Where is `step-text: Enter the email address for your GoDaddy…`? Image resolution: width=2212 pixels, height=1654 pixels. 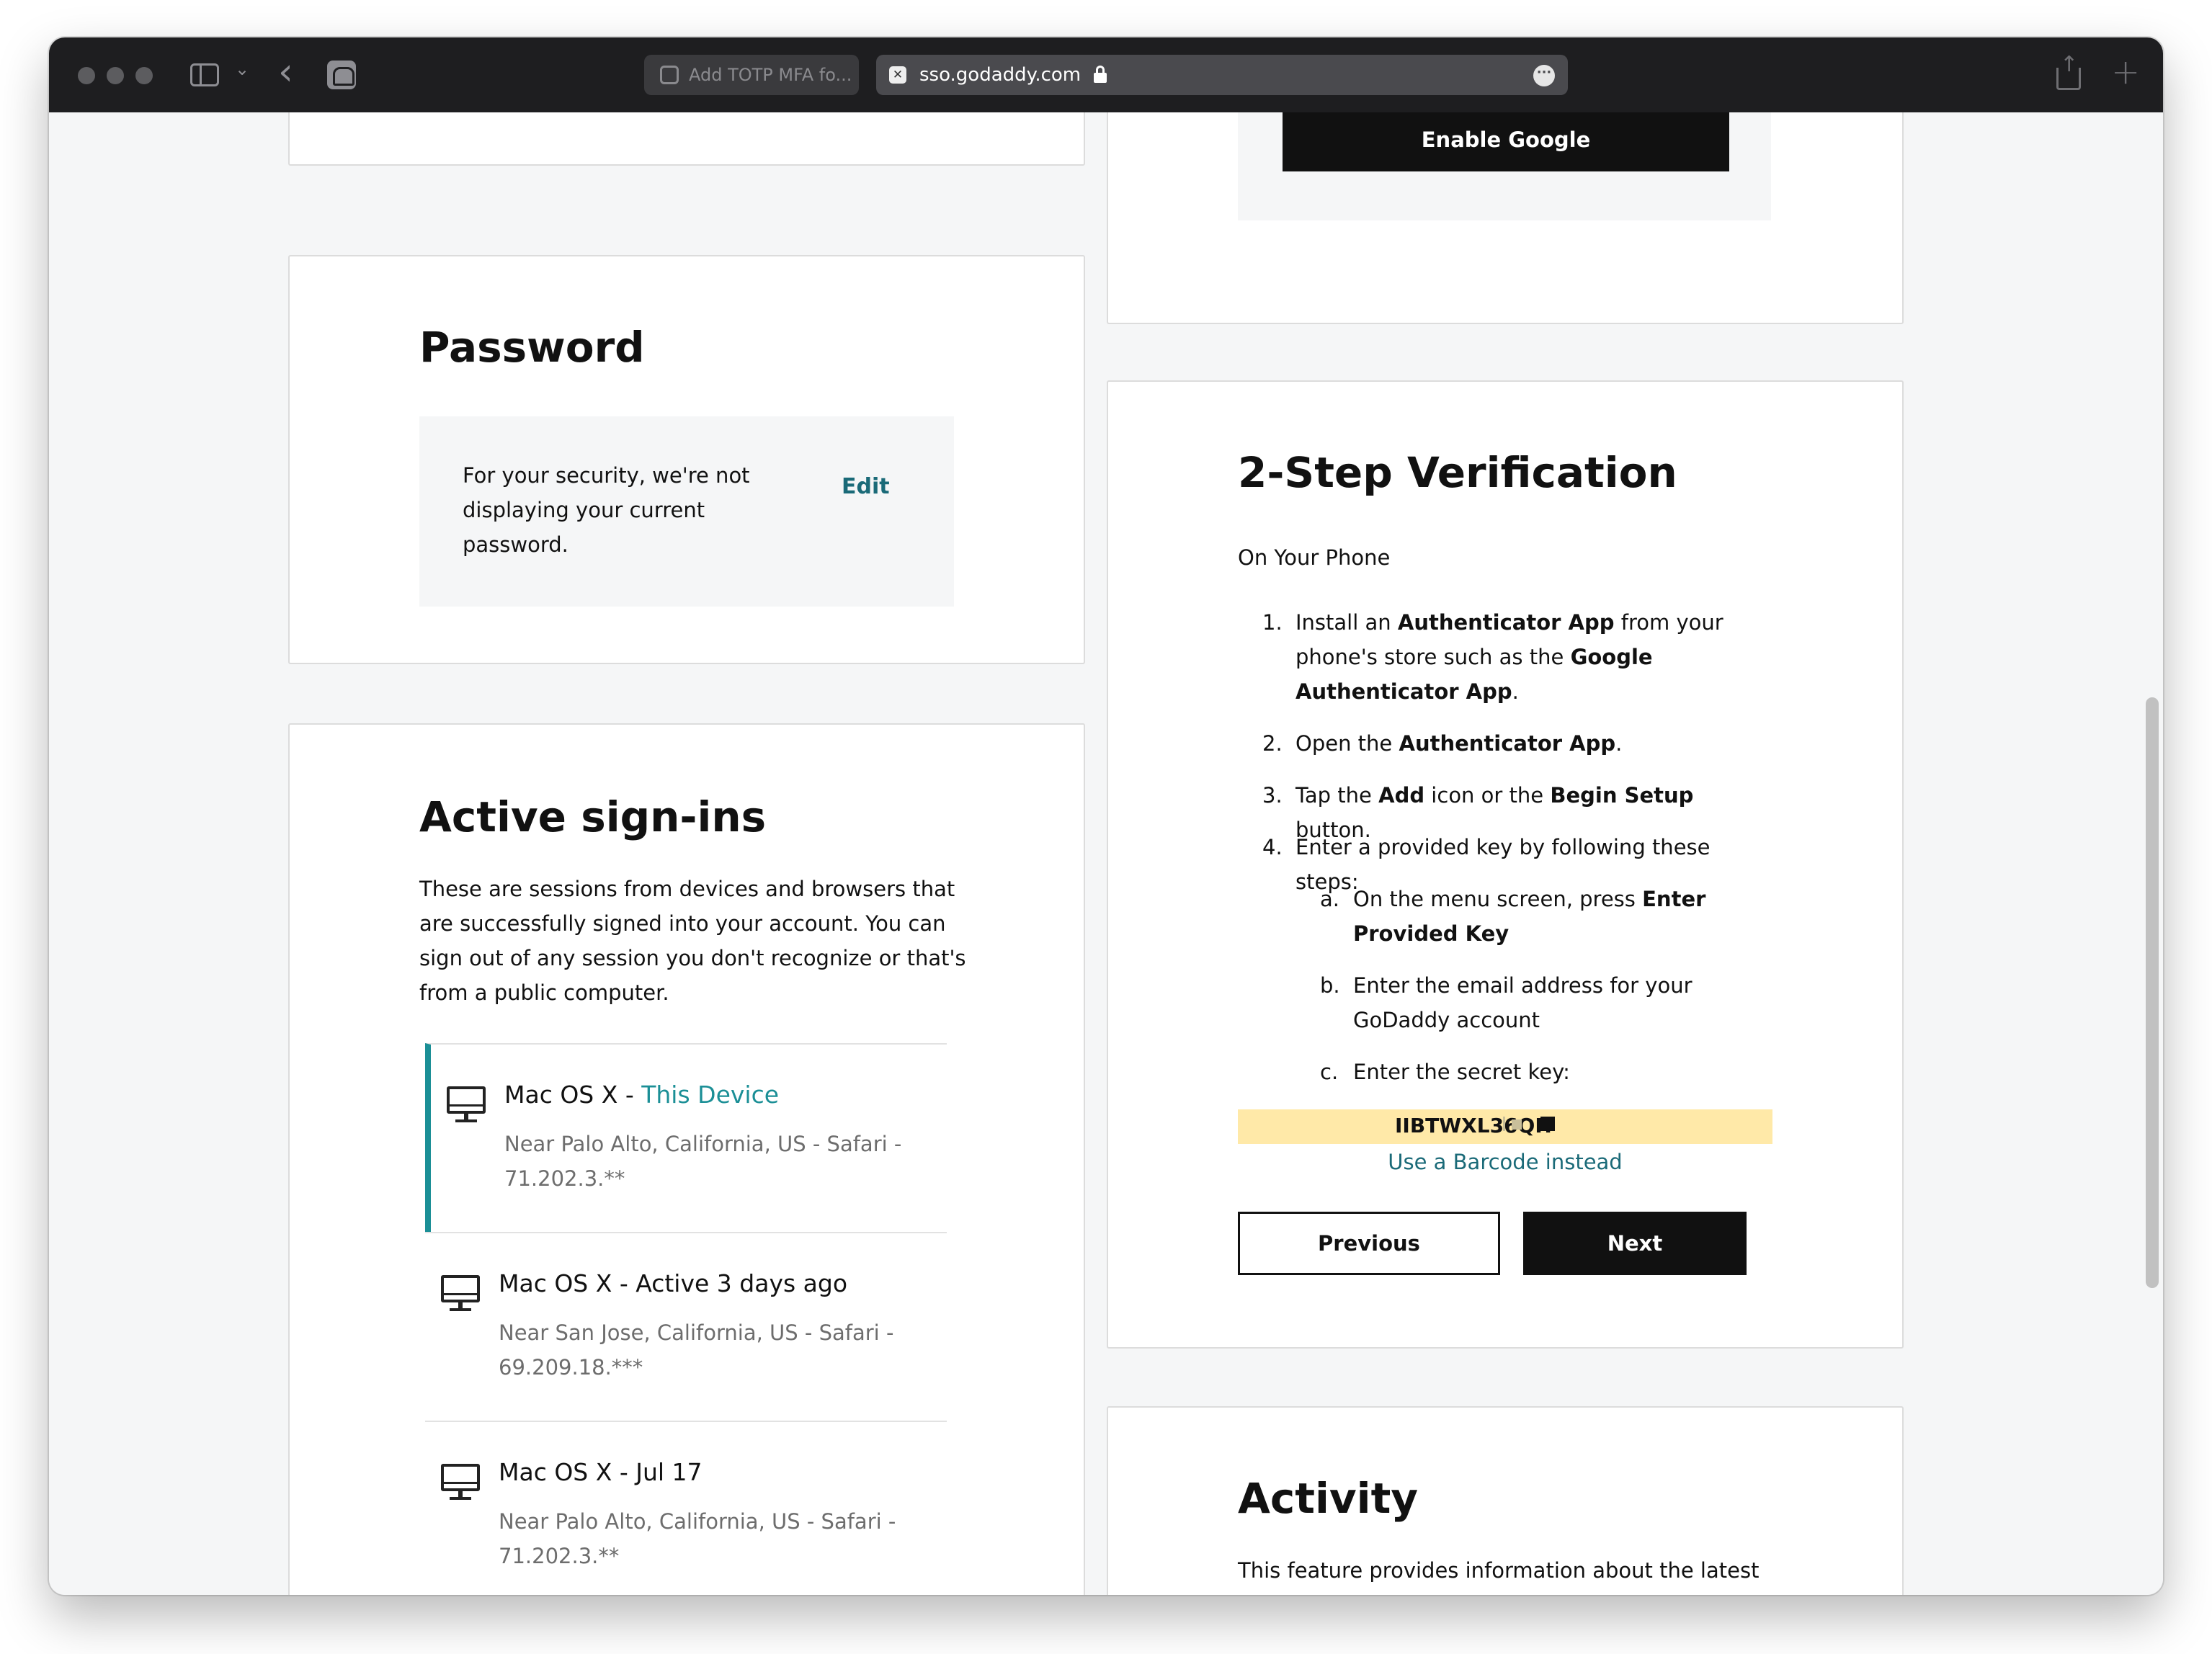
step-text: Enter the email address for your GoDaddy… is located at coordinates (1523, 1003).